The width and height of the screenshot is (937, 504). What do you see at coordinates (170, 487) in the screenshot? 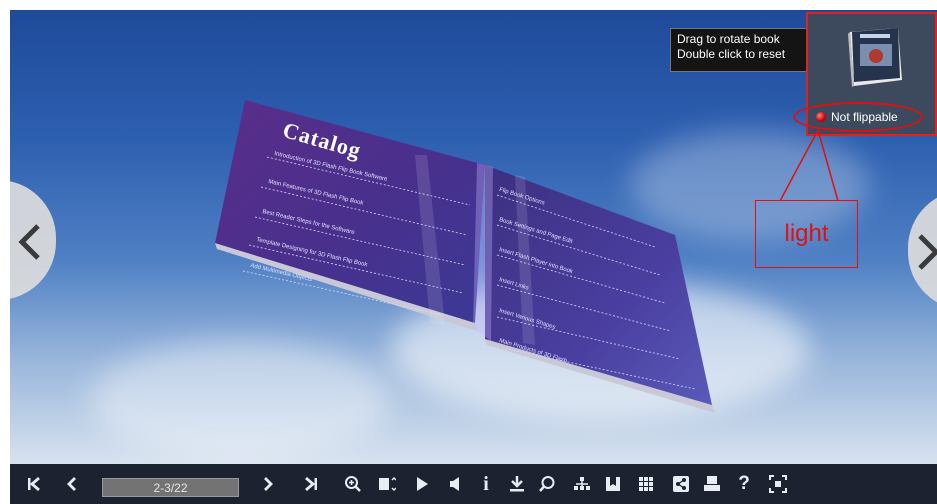
I see `page-number-field: 2-3/22` at bounding box center [170, 487].